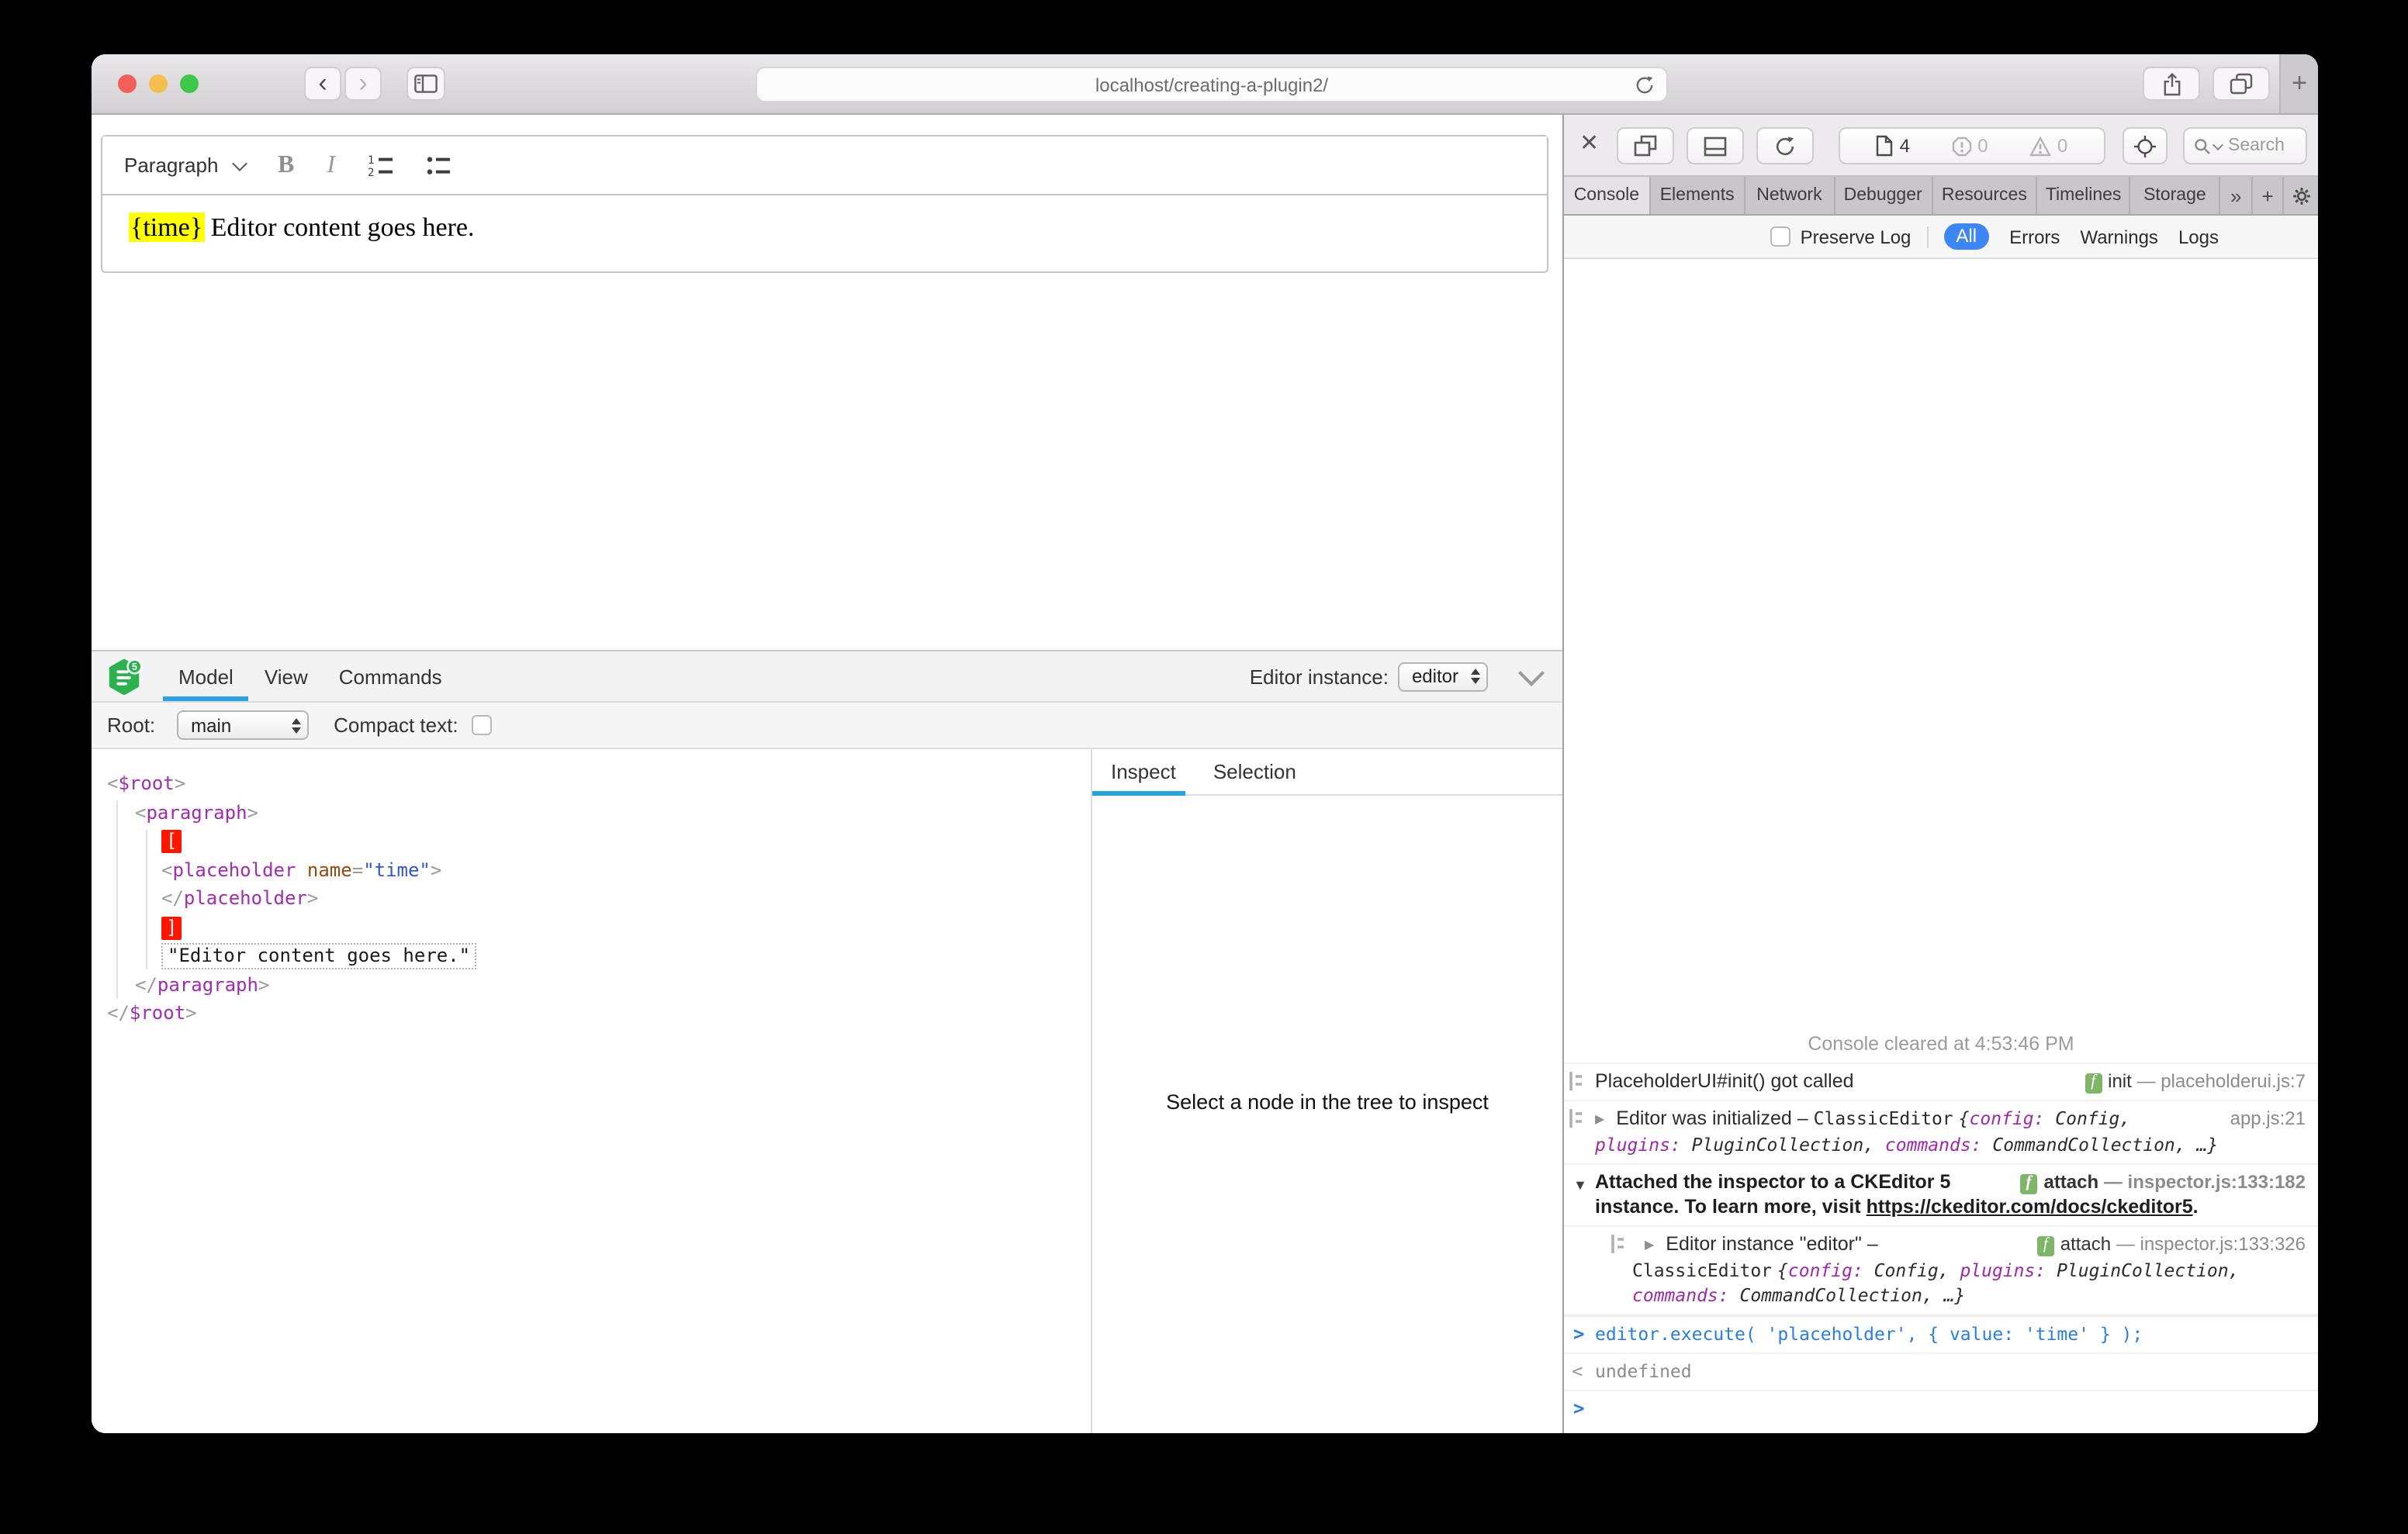 The height and width of the screenshot is (1534, 2408). What do you see at coordinates (1781, 236) in the screenshot?
I see `preserve-log-checkbox` at bounding box center [1781, 236].